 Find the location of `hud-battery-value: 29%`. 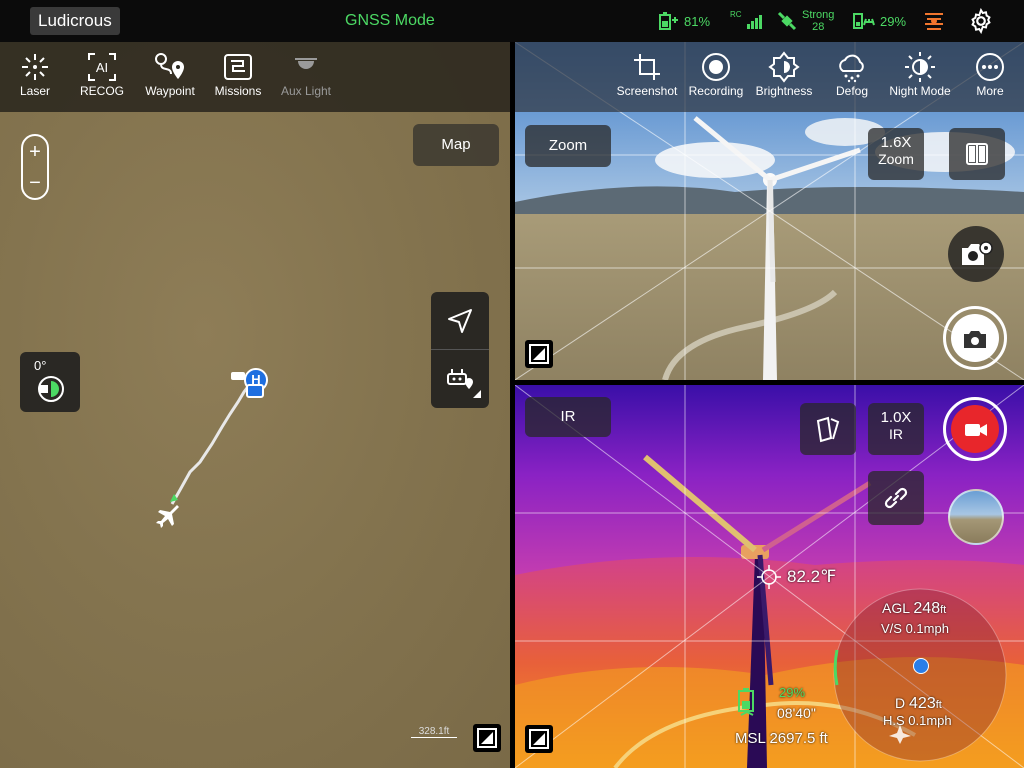

hud-battery-value: 29% is located at coordinates (792, 692).